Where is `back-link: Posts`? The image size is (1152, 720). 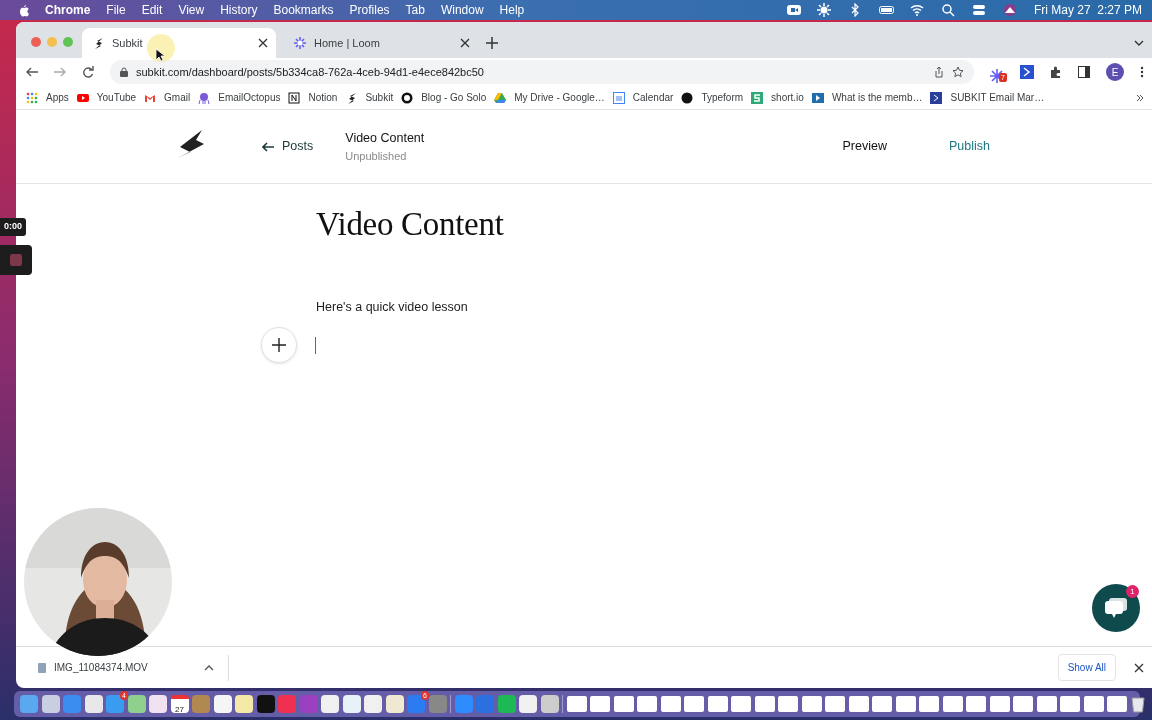
back-link: Posts is located at coordinates (288, 146).